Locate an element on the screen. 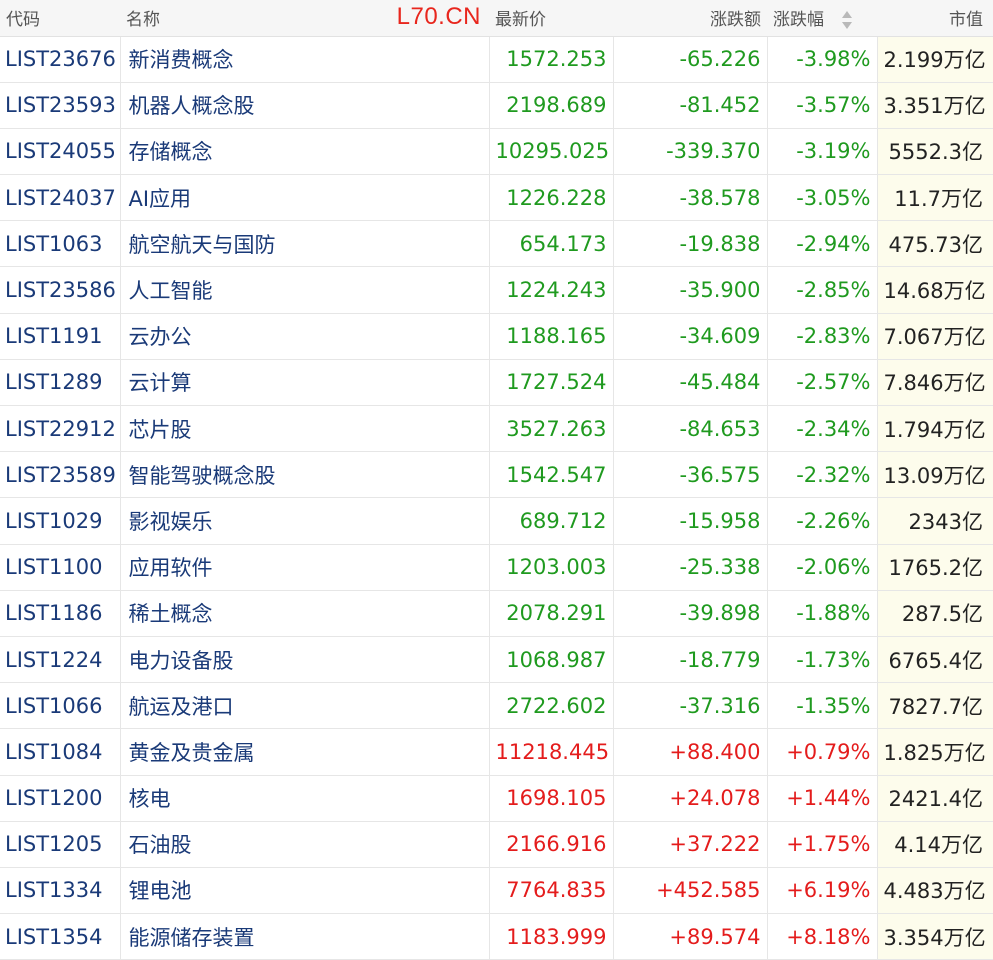 Image resolution: width=993 pixels, height=960 pixels. price-change: +89.574 is located at coordinates (689, 936).